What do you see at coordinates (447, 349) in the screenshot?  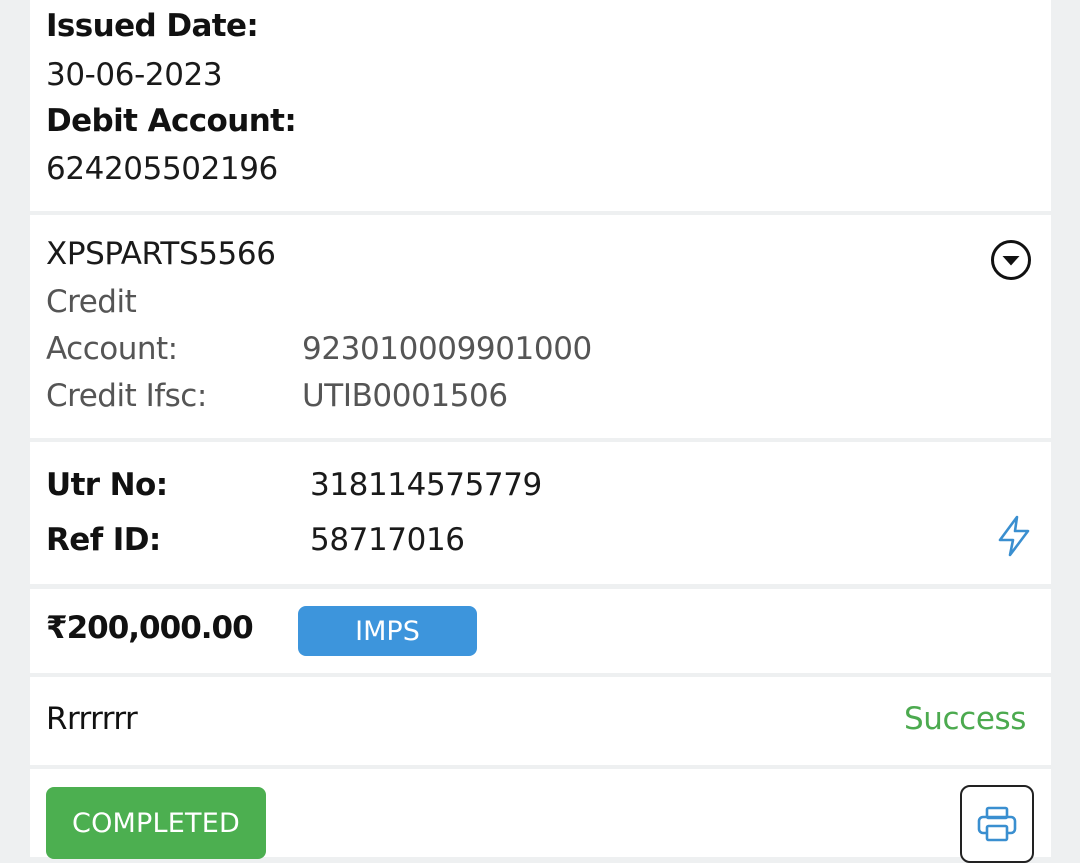 I see `credit-account-value: 923010009901000` at bounding box center [447, 349].